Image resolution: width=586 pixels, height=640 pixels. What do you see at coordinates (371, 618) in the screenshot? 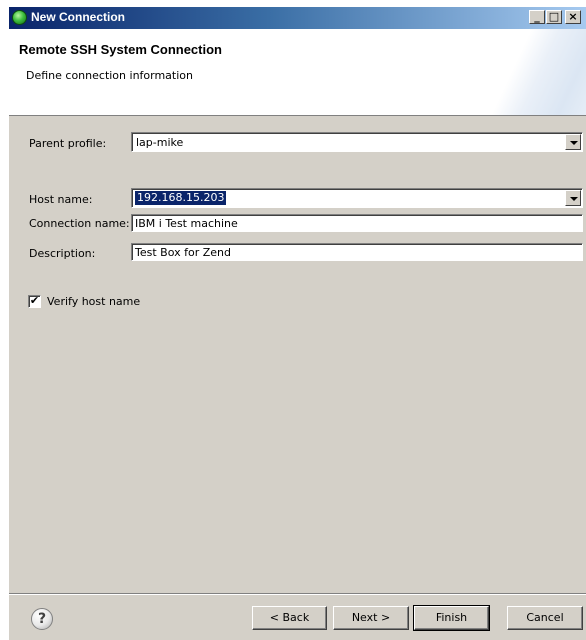
I see `next-button: Next >` at bounding box center [371, 618].